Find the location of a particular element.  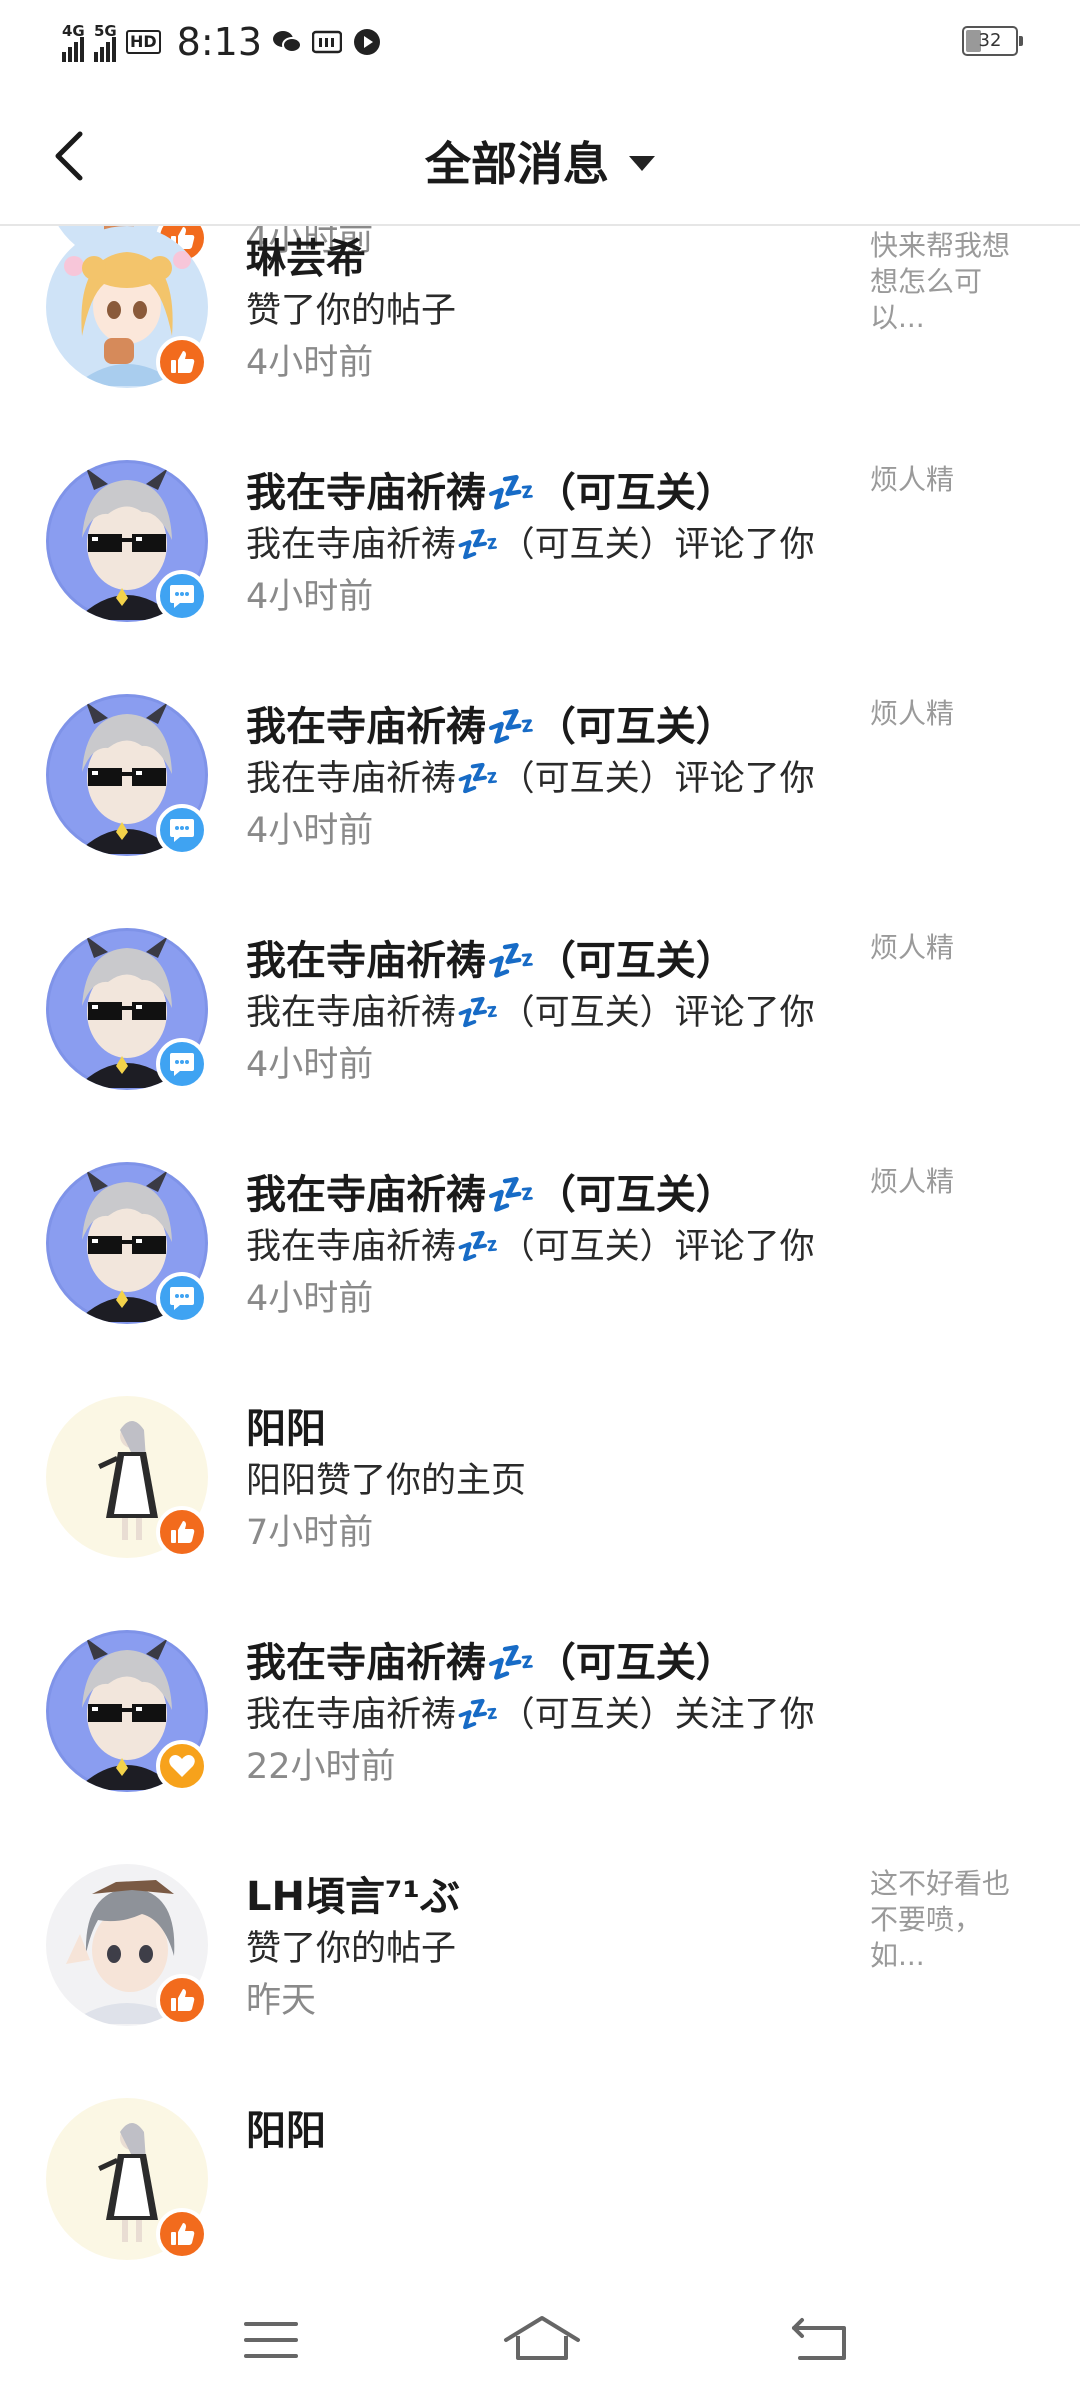

system-navigation-bar is located at coordinates (540, 2345).